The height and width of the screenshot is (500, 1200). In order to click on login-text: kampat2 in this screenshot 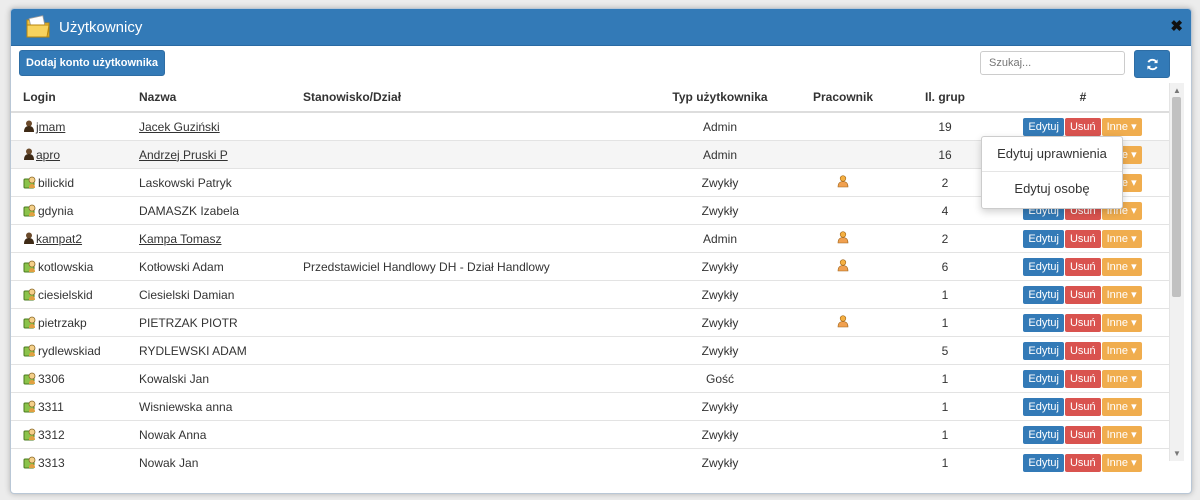, I will do `click(59, 239)`.